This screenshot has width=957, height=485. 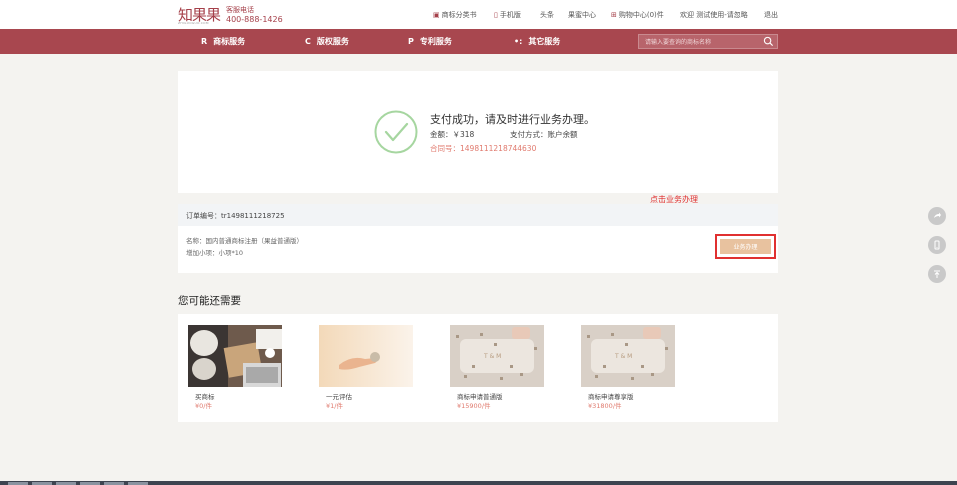 I want to click on site-logo-subtext: ZHIGUOGUO.COM, so click(x=193, y=23).